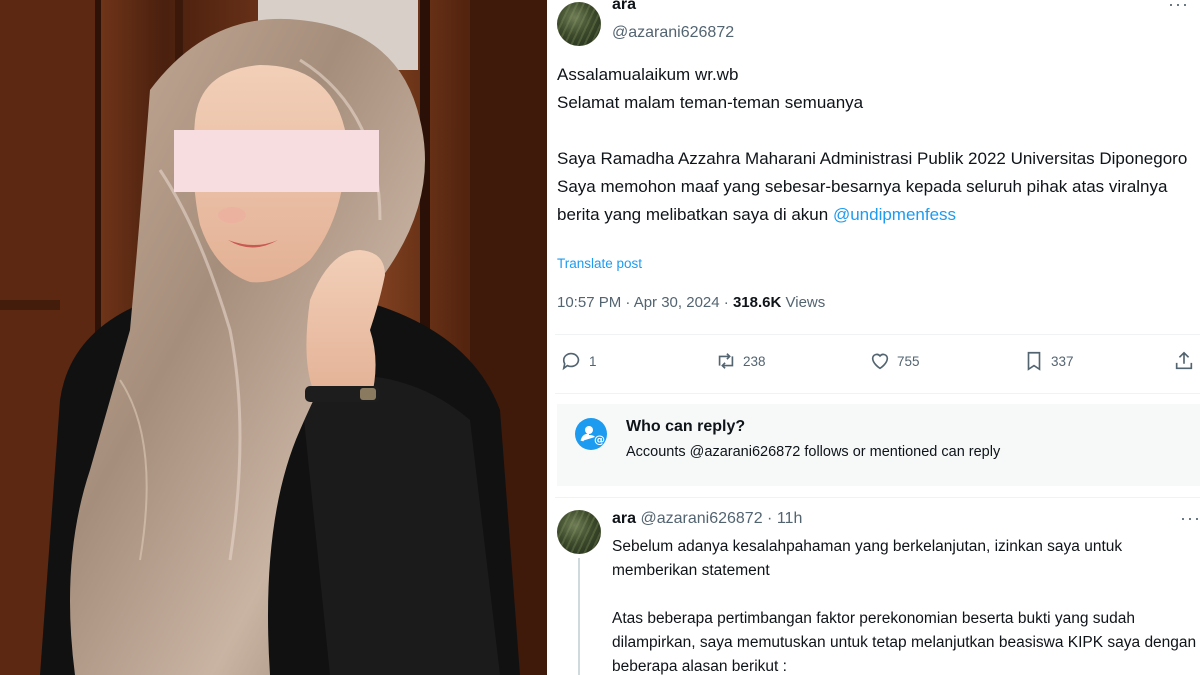 The height and width of the screenshot is (675, 1200). I want to click on who-can-reply-title: Who can reply?, so click(686, 426).